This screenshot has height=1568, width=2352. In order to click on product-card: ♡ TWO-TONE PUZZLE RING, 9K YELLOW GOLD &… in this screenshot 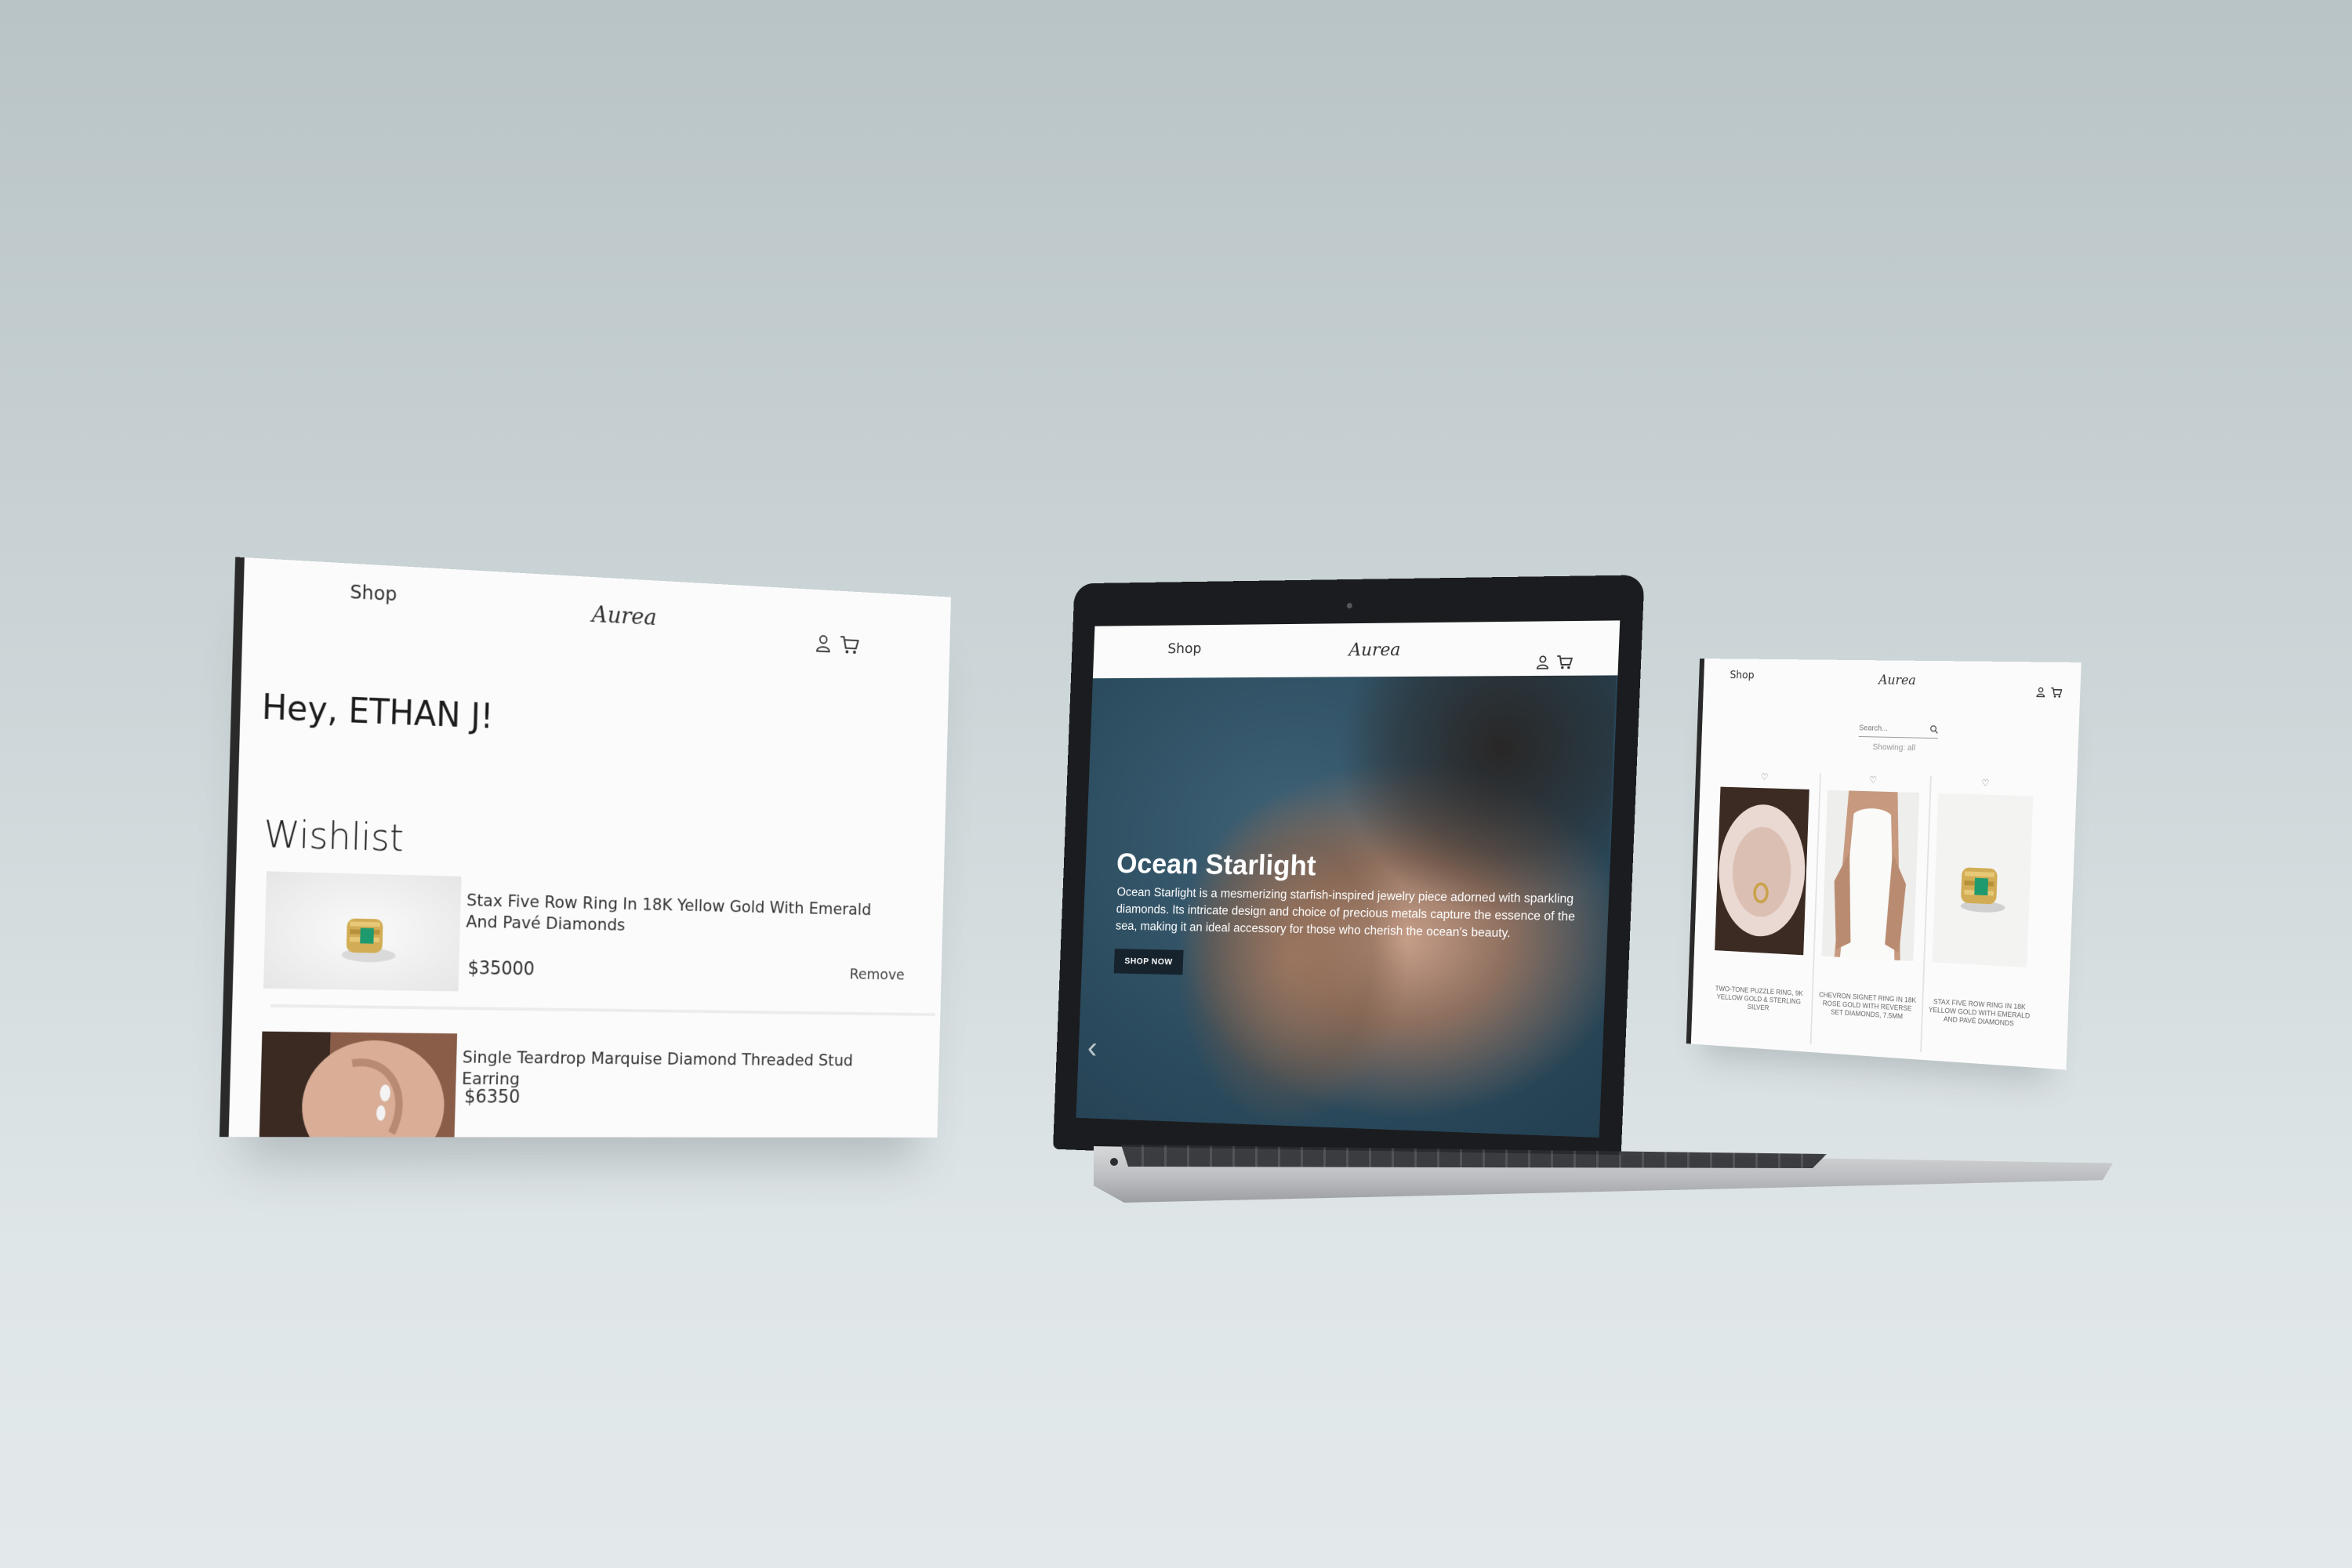, I will do `click(1763, 908)`.